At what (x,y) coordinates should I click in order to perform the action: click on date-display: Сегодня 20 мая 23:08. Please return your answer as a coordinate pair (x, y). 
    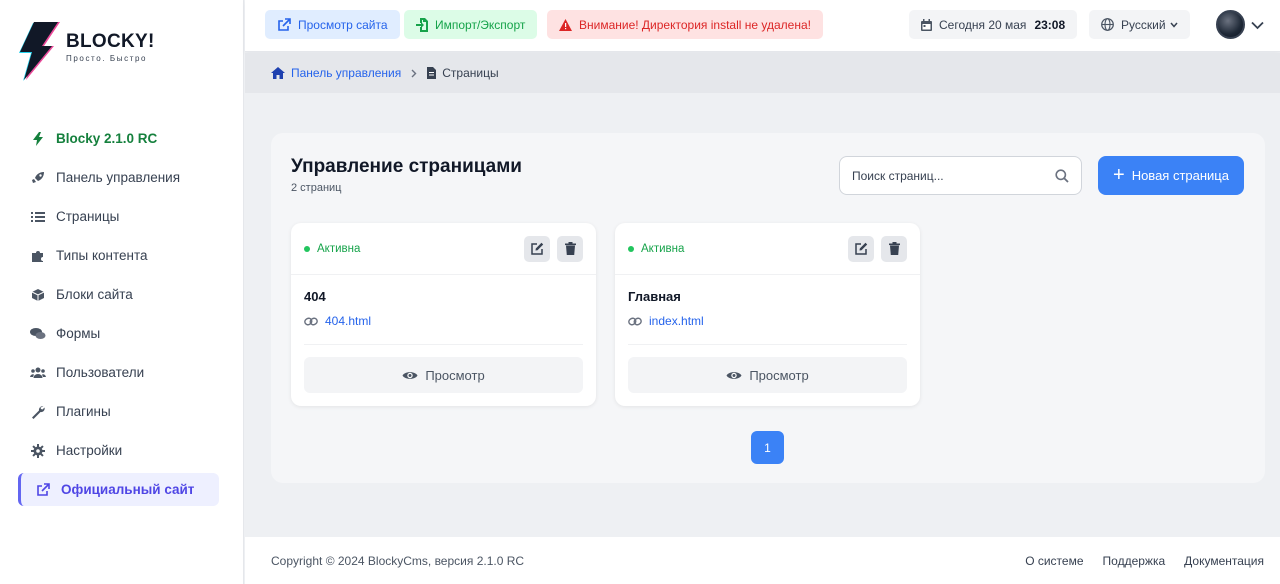
    Looking at the image, I should click on (993, 24).